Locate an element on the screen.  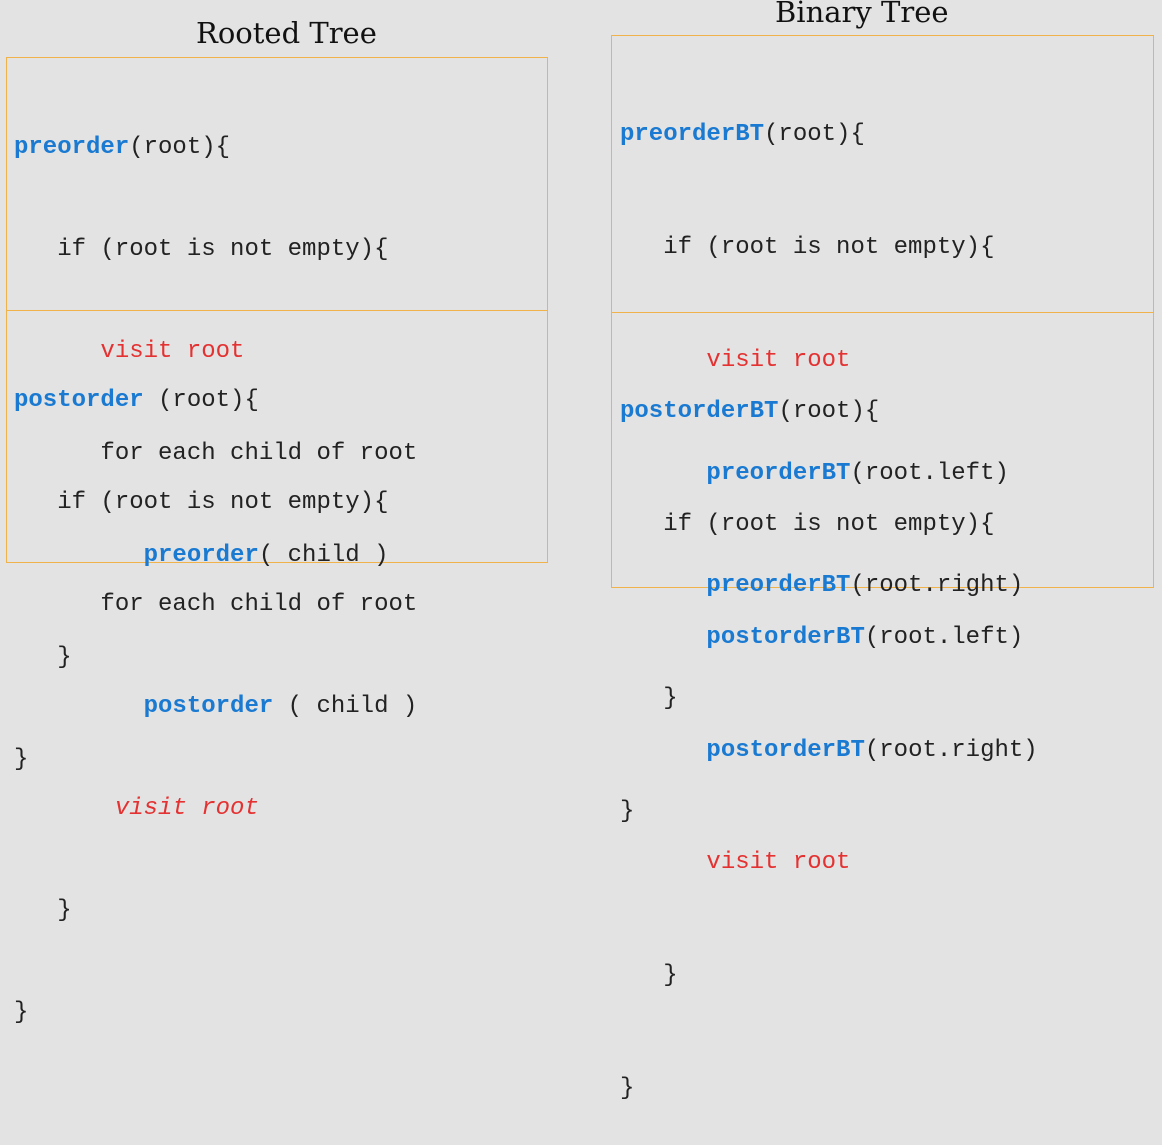
rooted-tree-title: Rooted Tree is located at coordinates (286, 33).